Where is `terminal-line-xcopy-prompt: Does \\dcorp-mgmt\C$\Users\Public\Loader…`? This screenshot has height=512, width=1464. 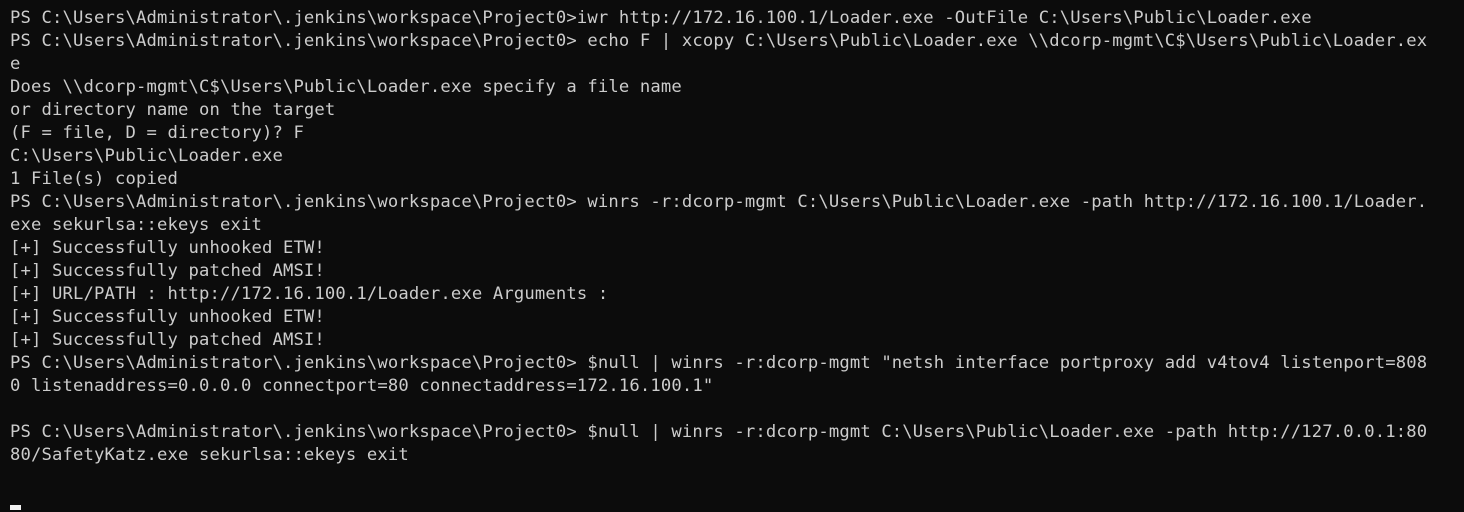 terminal-line-xcopy-prompt: Does \\dcorp-mgmt\C$\Users\Public\Loader… is located at coordinates (346, 87).